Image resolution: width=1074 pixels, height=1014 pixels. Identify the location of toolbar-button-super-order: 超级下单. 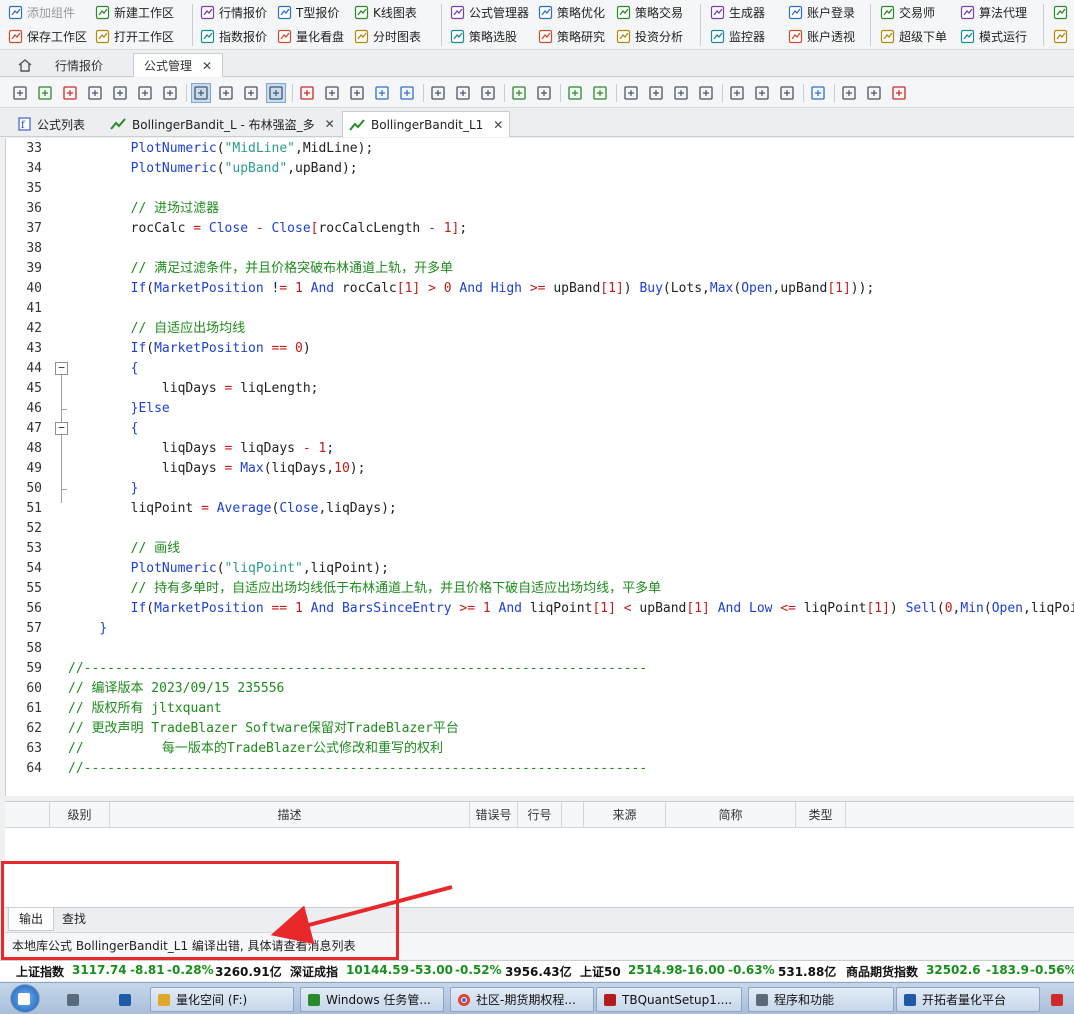
(913, 36).